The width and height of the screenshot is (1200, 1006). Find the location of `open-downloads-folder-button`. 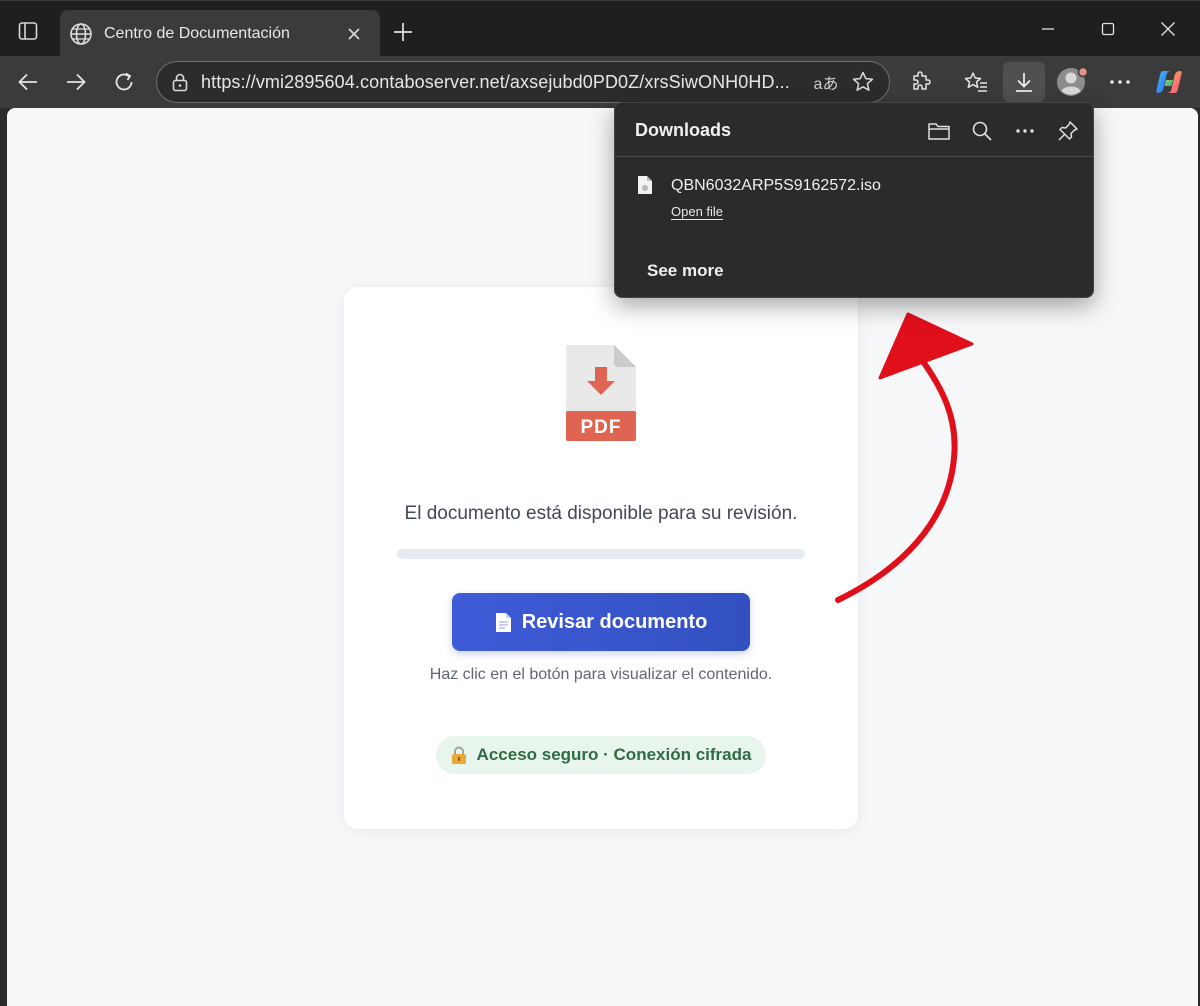

open-downloads-folder-button is located at coordinates (939, 131).